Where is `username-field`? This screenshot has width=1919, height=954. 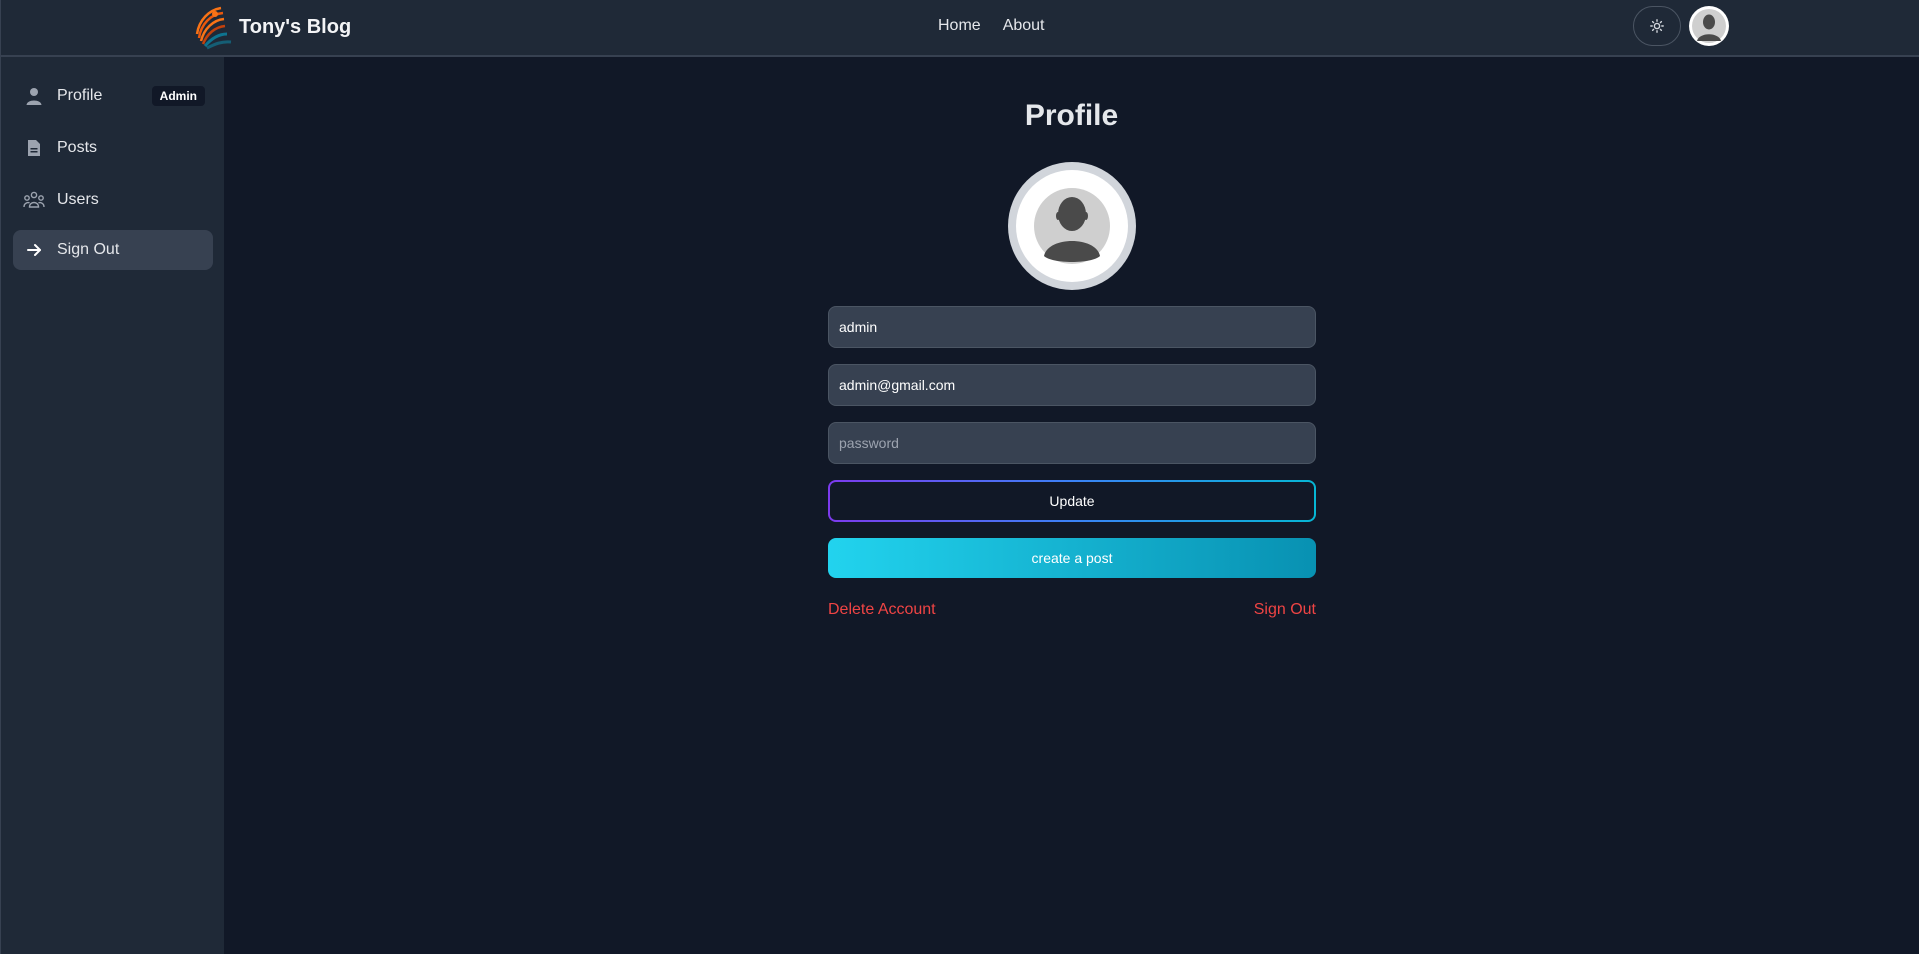 username-field is located at coordinates (1072, 327).